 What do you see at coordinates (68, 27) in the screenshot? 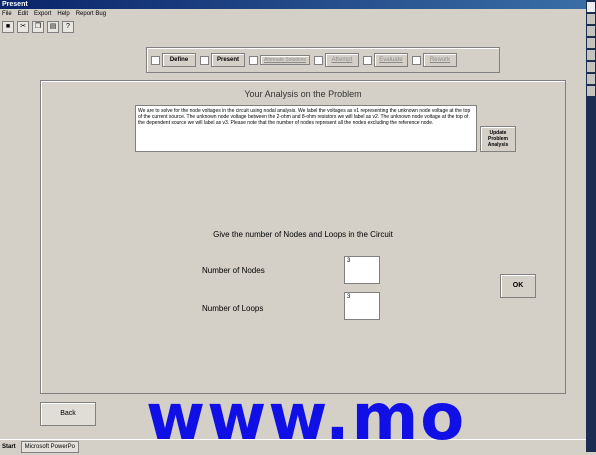
I see `help-icon: ?` at bounding box center [68, 27].